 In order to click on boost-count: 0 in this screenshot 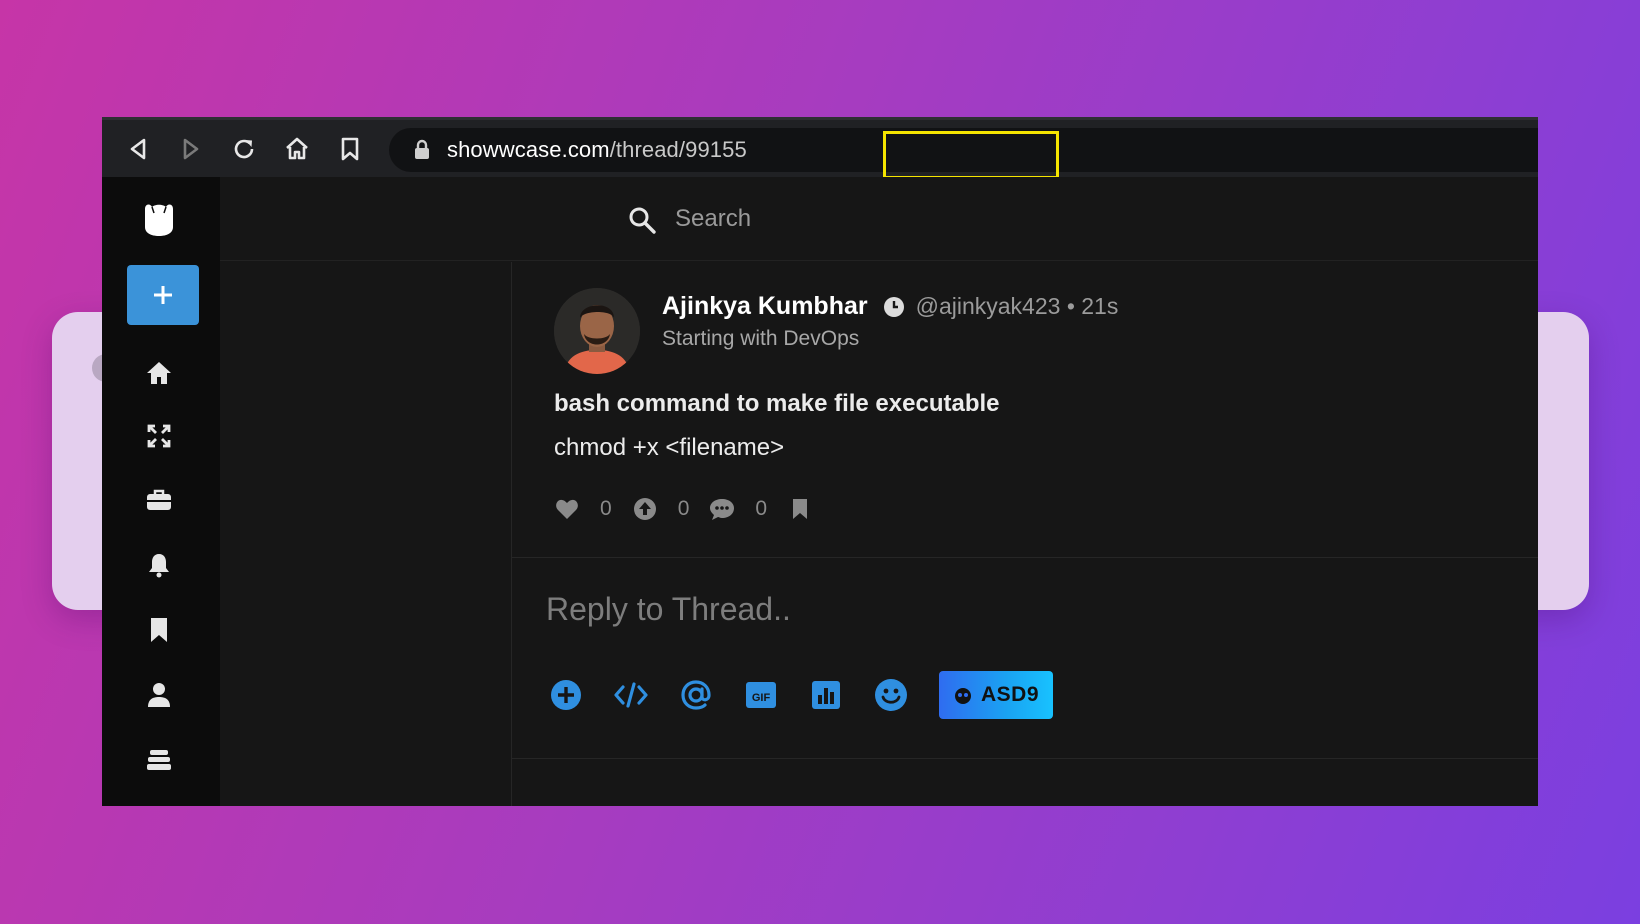, I will do `click(683, 508)`.